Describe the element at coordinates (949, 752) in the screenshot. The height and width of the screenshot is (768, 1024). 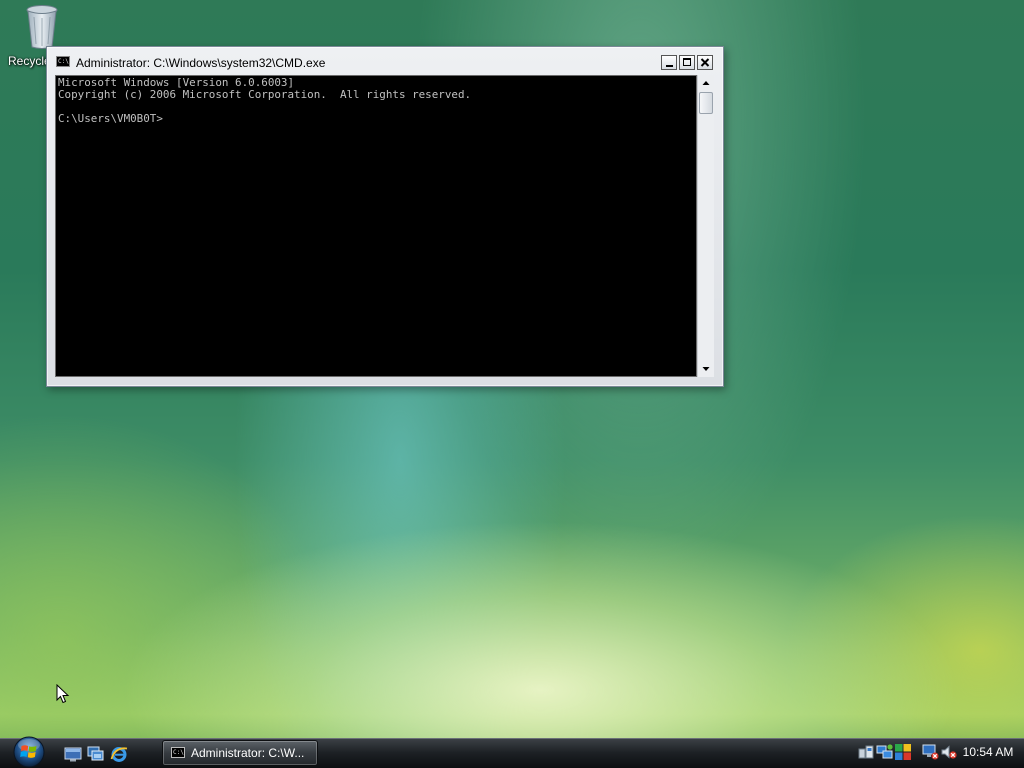
I see `volume-muted-icon` at that location.